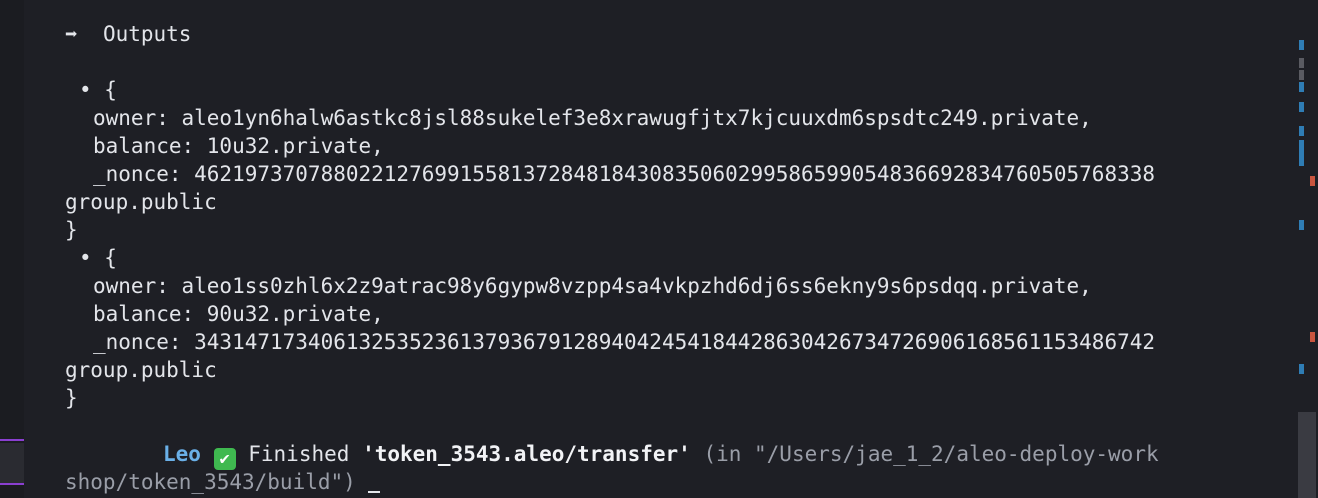  I want to click on record-balance: balance: 90u32.private,, so click(238, 314).